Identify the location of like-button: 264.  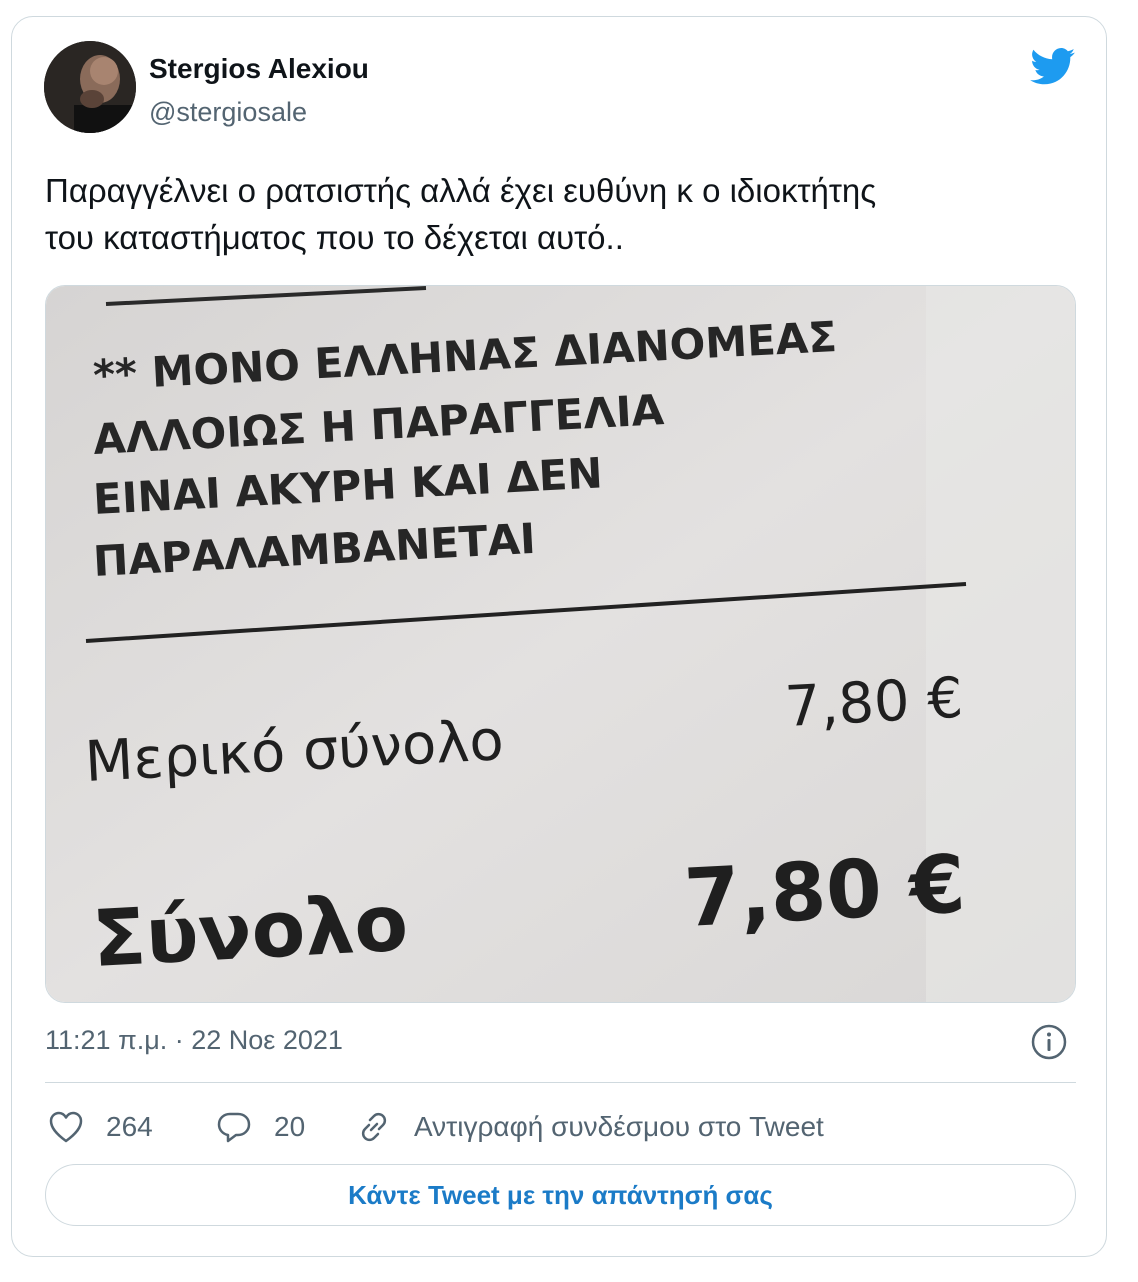
(100, 1127).